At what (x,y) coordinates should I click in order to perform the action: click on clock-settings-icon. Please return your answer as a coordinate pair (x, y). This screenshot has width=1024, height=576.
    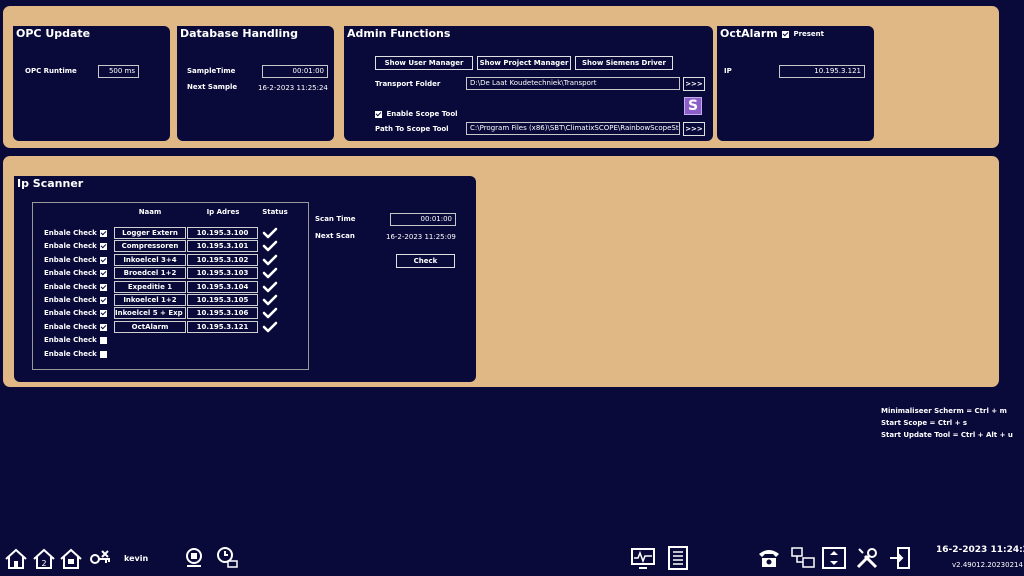
    Looking at the image, I should click on (227, 557).